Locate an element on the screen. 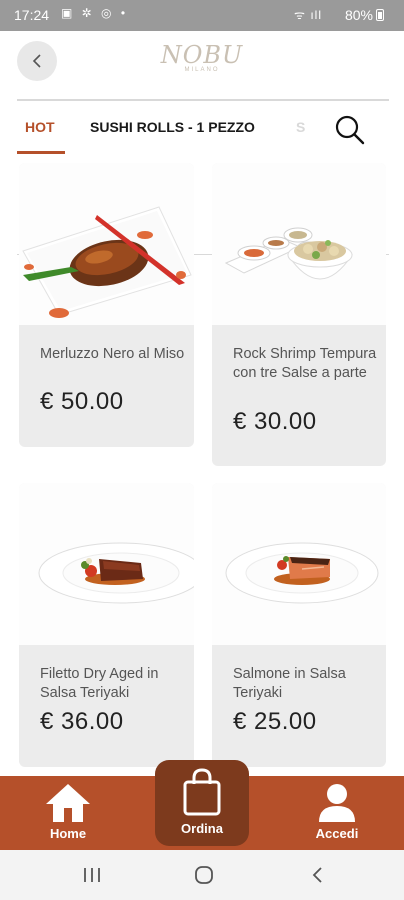 This screenshot has width=404, height=900. back-system-icon is located at coordinates (317, 875).